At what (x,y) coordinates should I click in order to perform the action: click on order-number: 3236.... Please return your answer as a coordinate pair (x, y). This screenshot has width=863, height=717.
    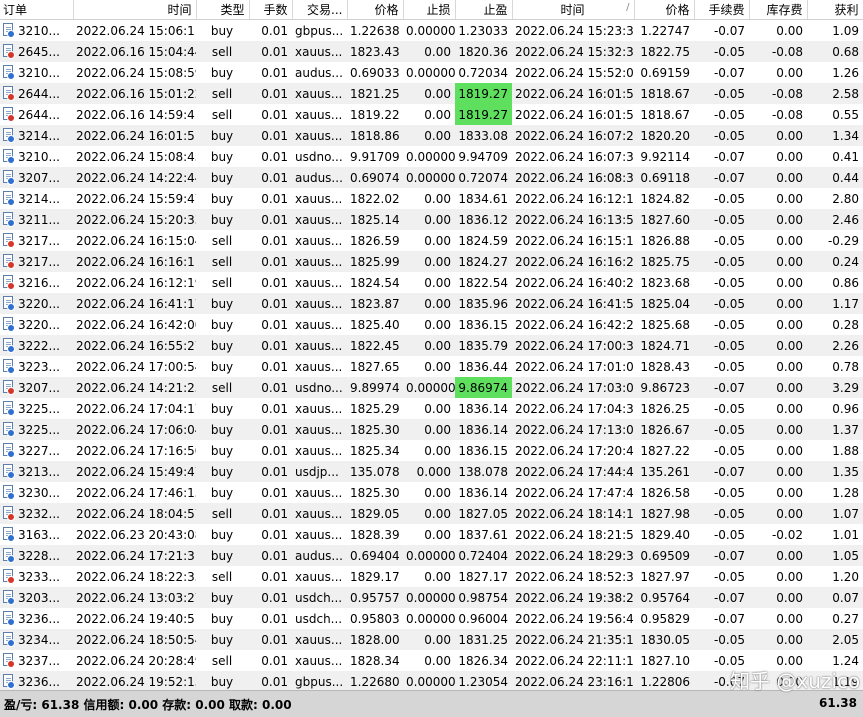
    Looking at the image, I should click on (39, 618).